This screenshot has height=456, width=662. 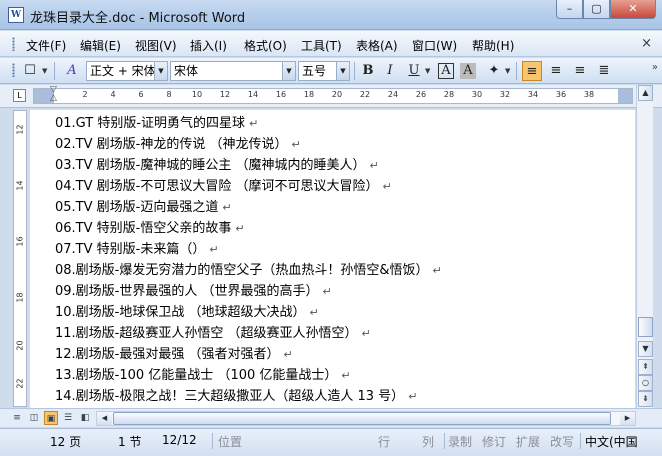 I want to click on new-document-dropdown-icon: ▼, so click(x=44, y=71).